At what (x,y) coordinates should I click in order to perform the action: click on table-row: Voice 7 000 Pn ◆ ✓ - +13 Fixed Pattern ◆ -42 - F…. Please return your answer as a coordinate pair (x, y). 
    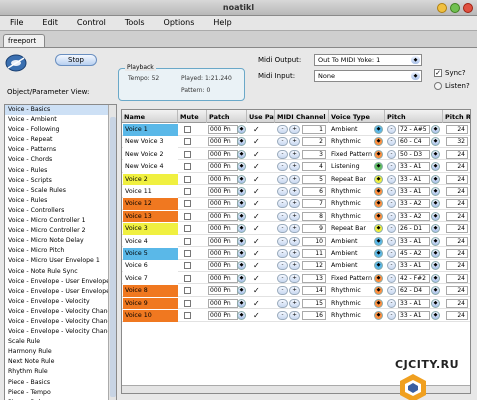
    Looking at the image, I should click on (296, 278).